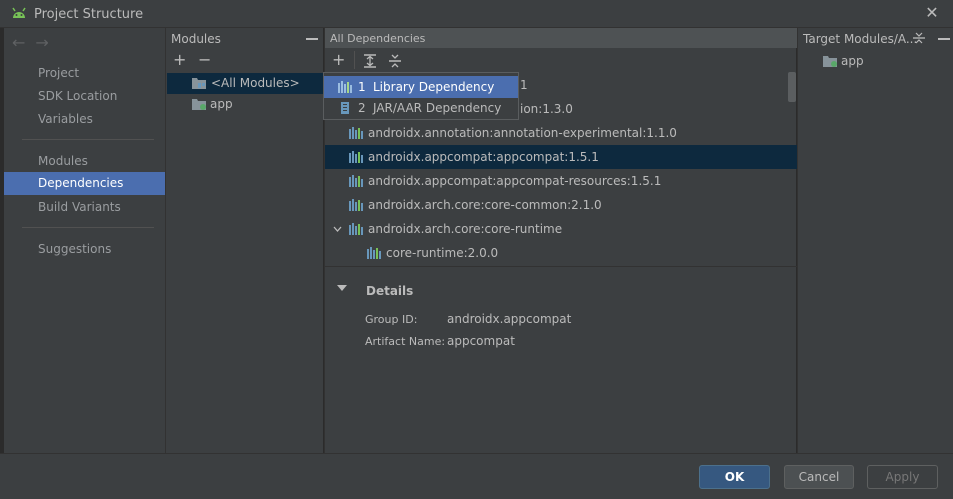 This screenshot has width=953, height=499. What do you see at coordinates (221, 104) in the screenshot?
I see `module-label: app` at bounding box center [221, 104].